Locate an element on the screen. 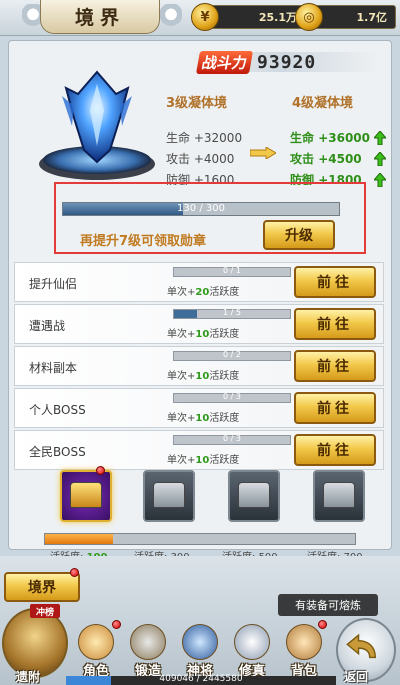 This screenshot has width=400, height=685. task-name: 全民BOSS is located at coordinates (57, 452).